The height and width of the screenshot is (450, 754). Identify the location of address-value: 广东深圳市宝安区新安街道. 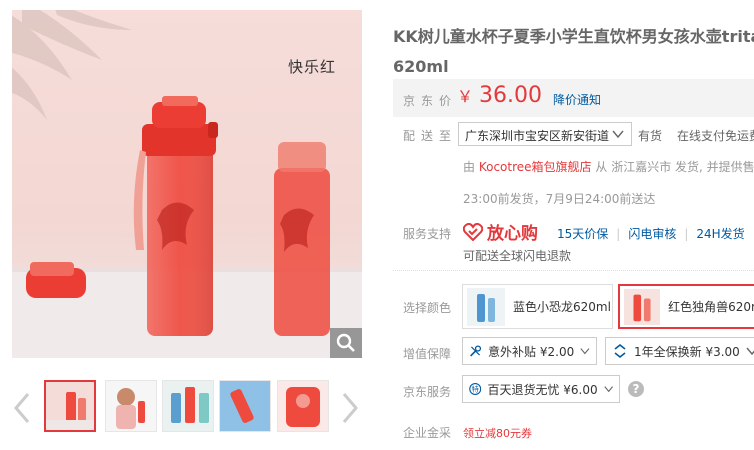
(537, 136).